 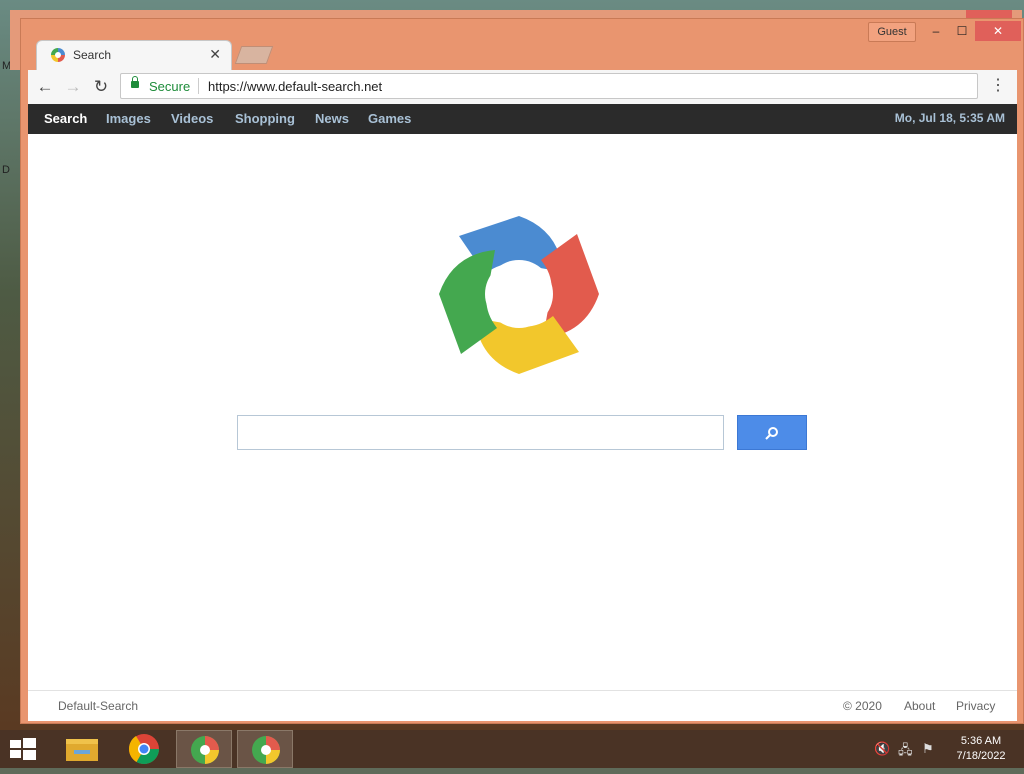 What do you see at coordinates (101, 87) in the screenshot?
I see `reload-icon: ↻` at bounding box center [101, 87].